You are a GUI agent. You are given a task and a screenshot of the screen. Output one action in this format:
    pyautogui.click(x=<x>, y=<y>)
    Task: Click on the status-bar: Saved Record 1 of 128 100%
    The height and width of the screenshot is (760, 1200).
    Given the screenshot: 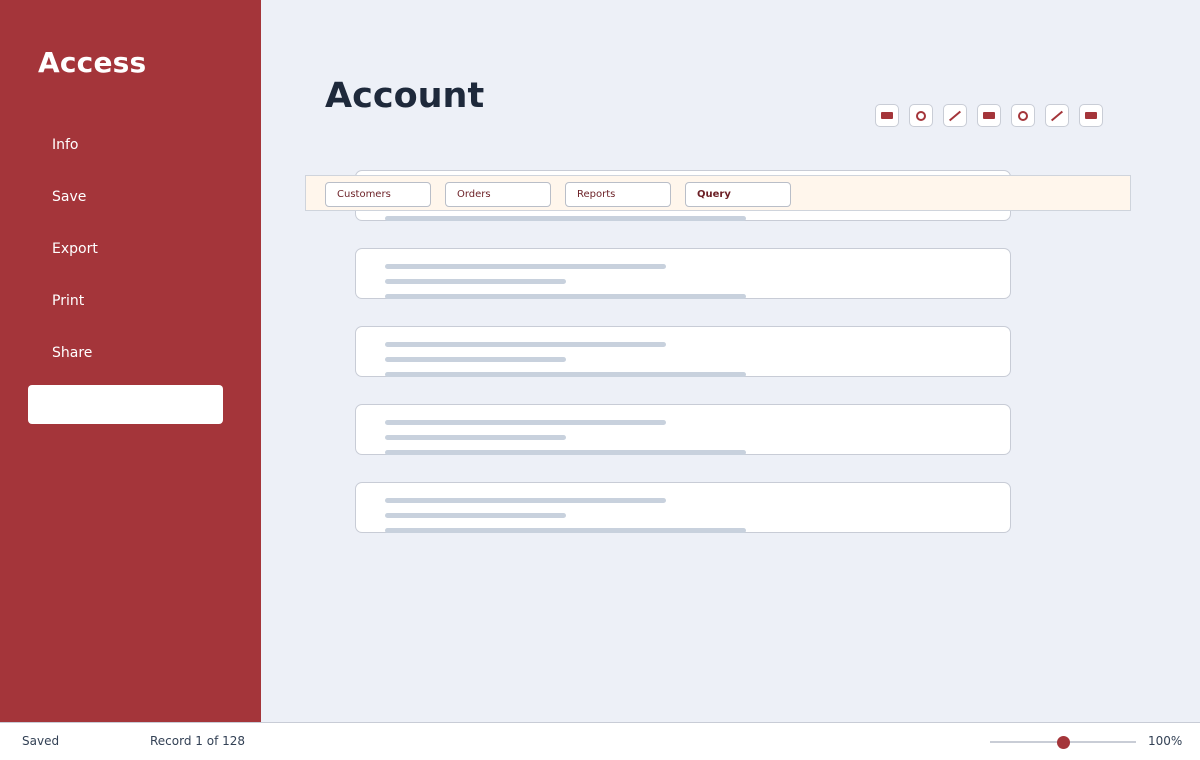 What is the action you would take?
    pyautogui.click(x=600, y=741)
    